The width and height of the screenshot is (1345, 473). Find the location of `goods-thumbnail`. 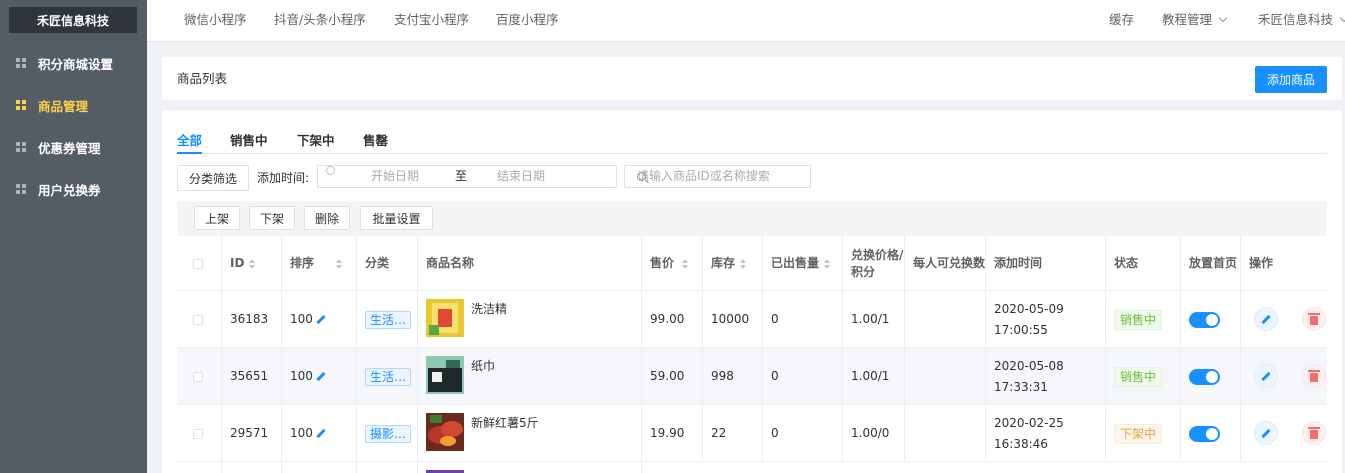

goods-thumbnail is located at coordinates (445, 375).